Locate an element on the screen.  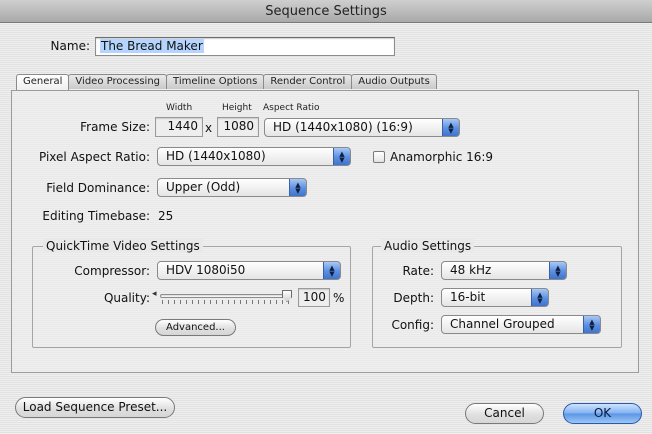
field-dominance-value: Upper (Odd) is located at coordinates (203, 187).